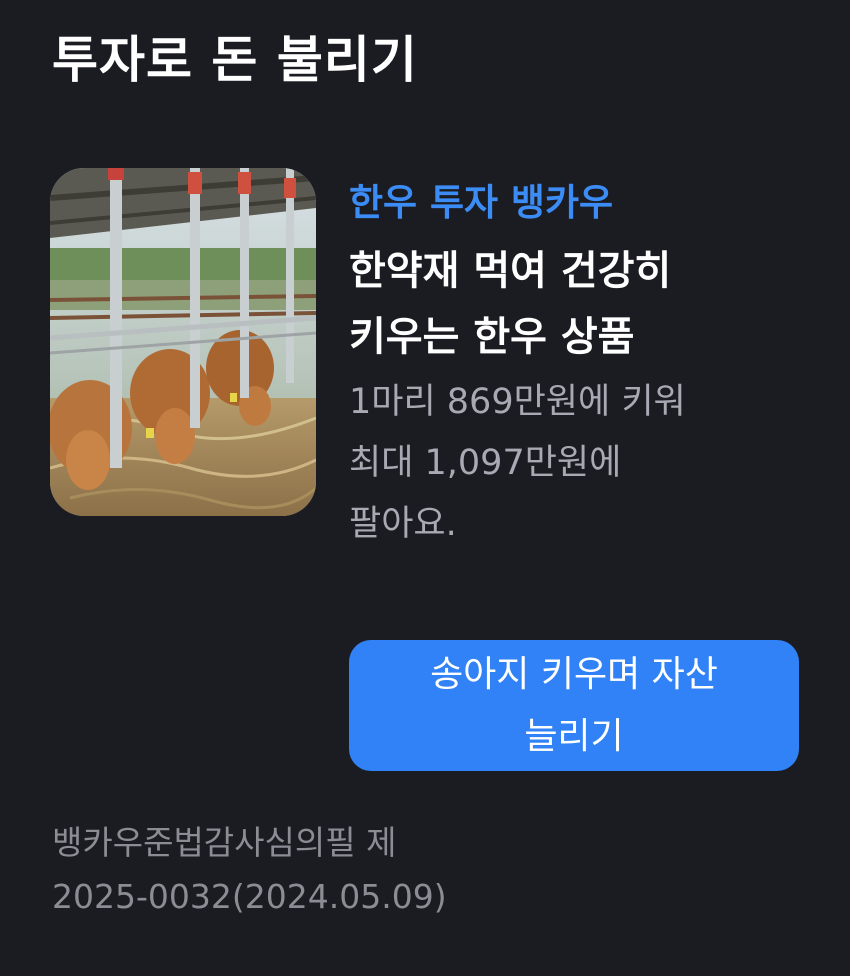 The width and height of the screenshot is (850, 976). I want to click on grow-assets-button: 송아지 키우며 자산 늘리기, so click(574, 705).